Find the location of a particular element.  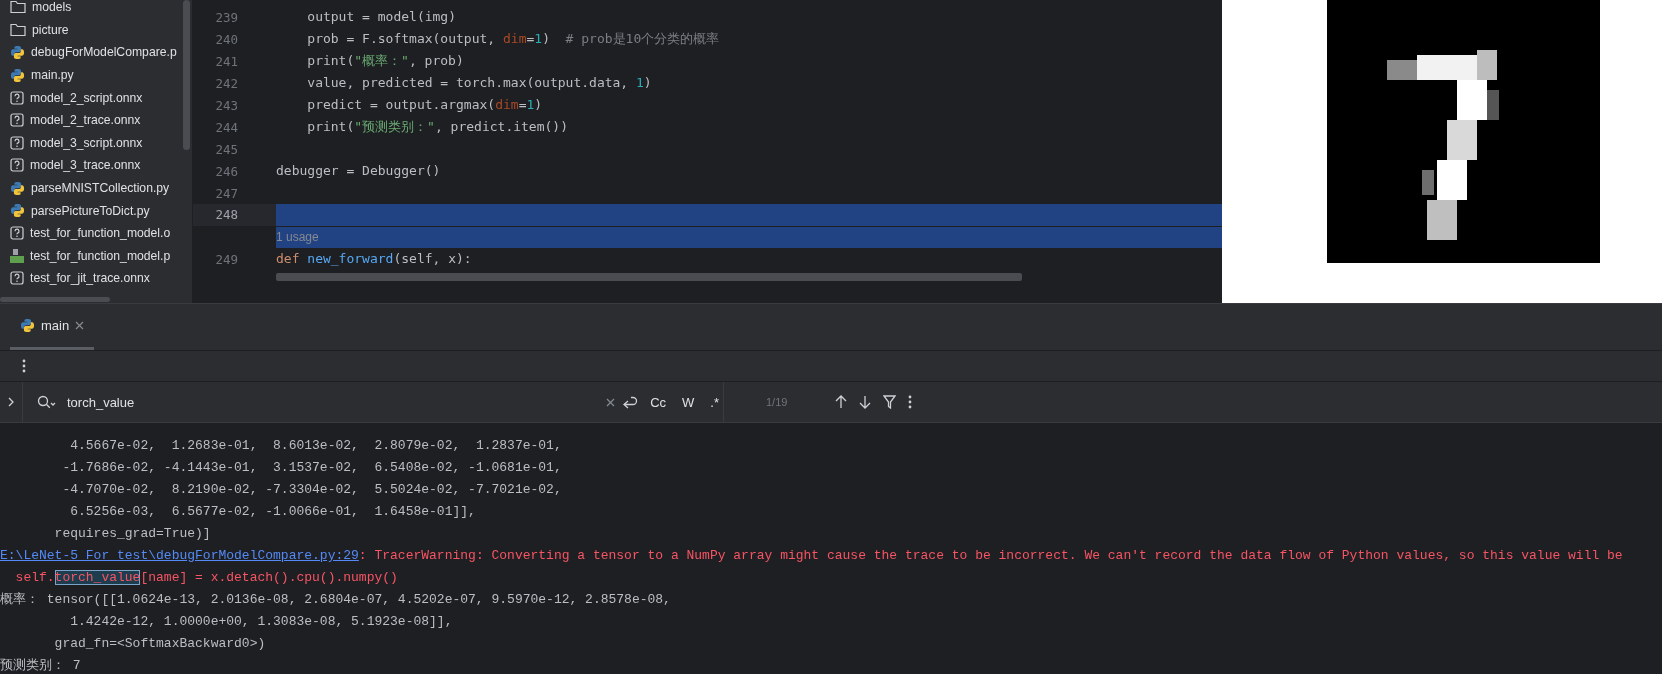

line-number: 242 is located at coordinates (226, 83).